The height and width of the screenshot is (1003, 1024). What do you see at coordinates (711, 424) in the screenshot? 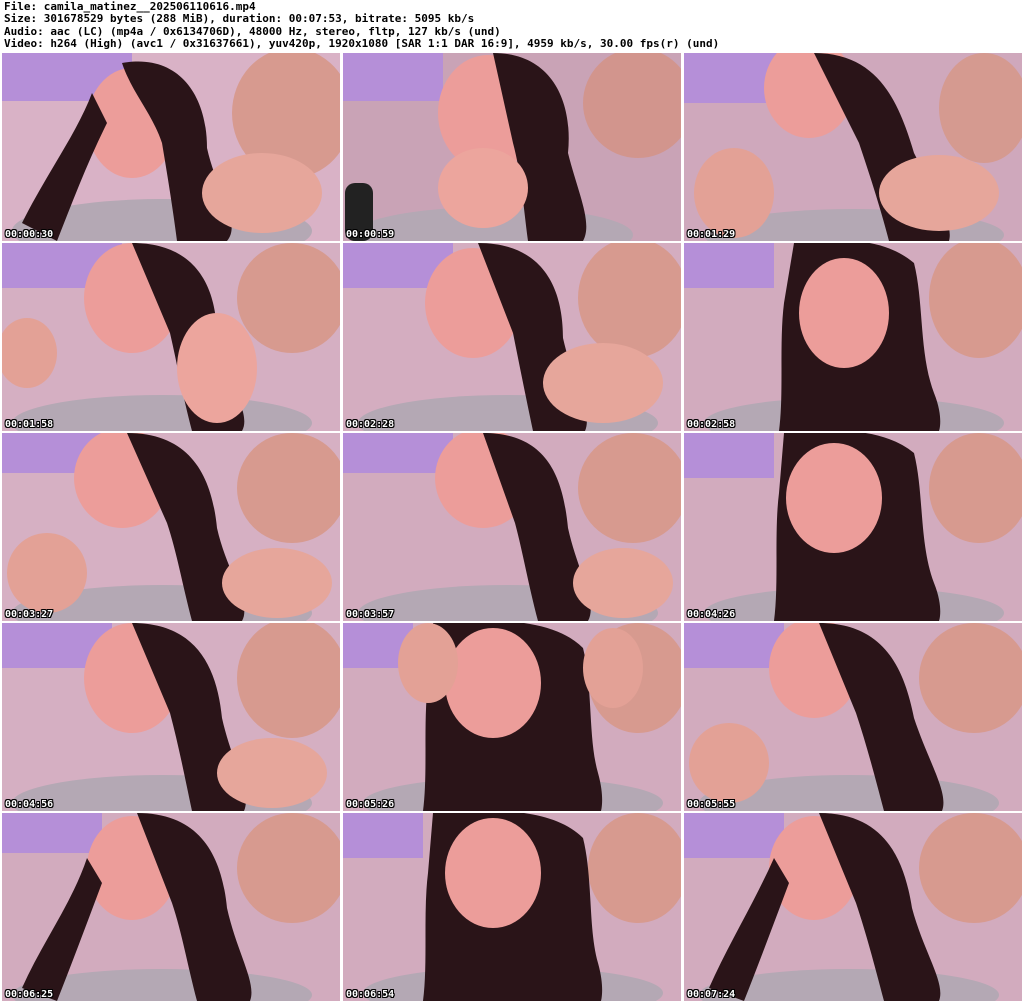
I see `timestamp-label: 00:02:58` at bounding box center [711, 424].